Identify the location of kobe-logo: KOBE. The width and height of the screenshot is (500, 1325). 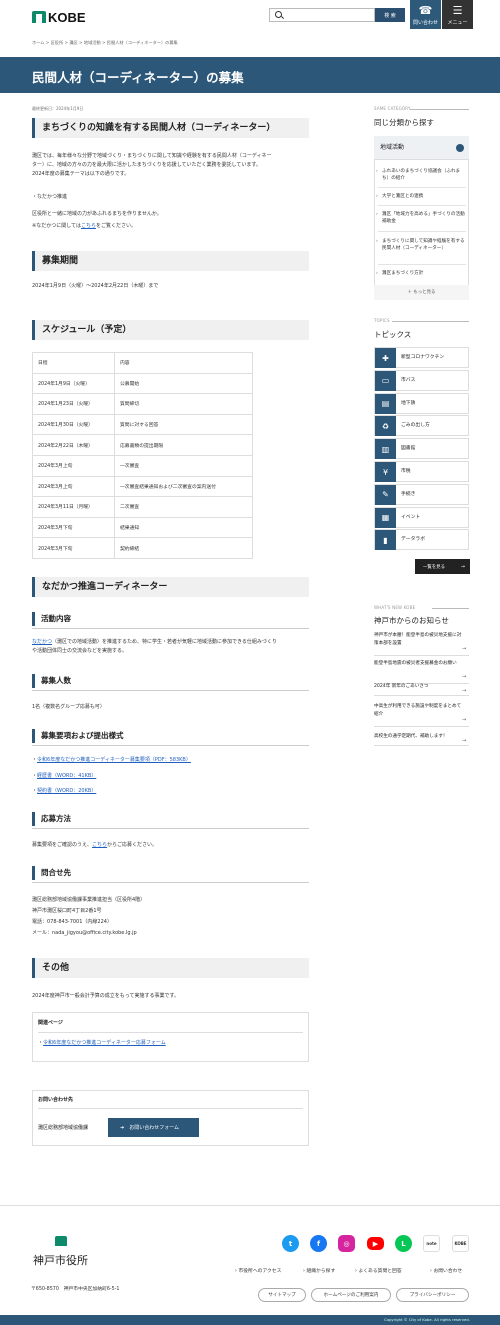
(59, 17).